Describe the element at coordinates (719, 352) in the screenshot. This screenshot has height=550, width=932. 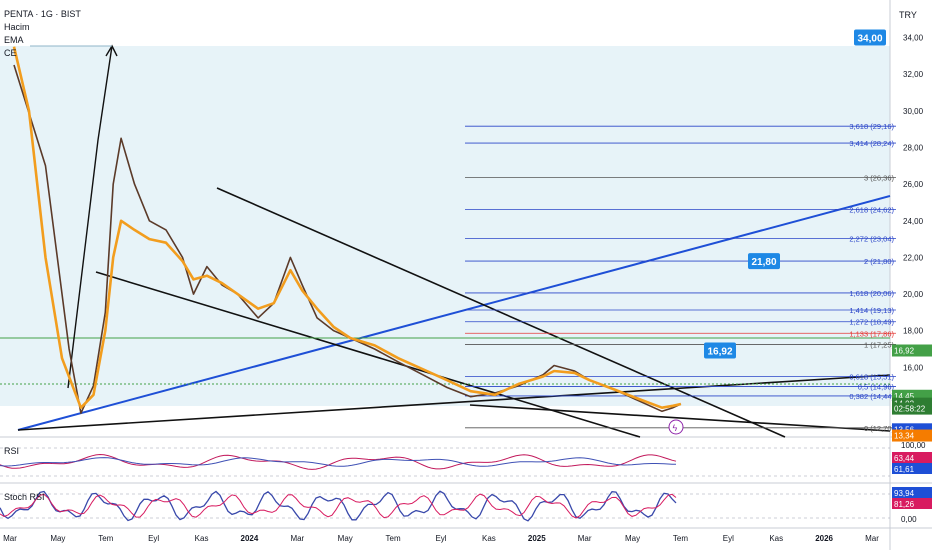
I see `marker-callout-label: 16,92` at that location.